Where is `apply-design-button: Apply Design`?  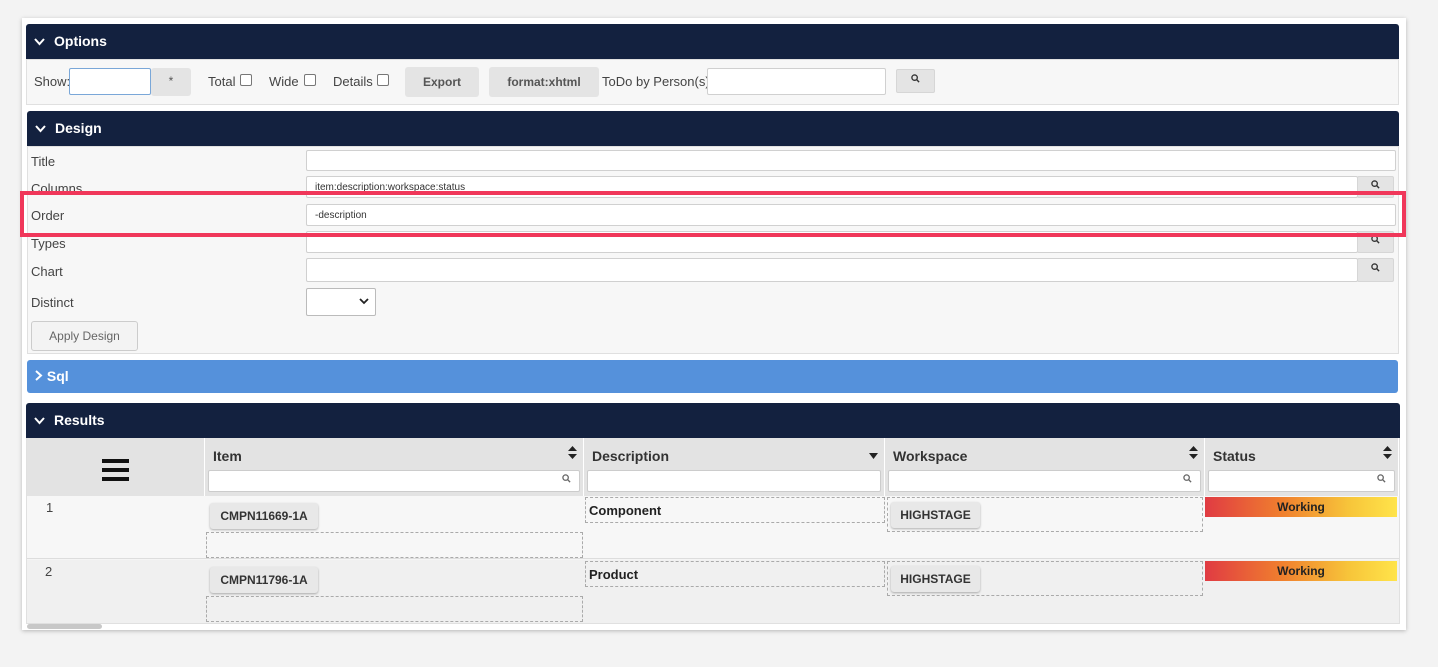 apply-design-button: Apply Design is located at coordinates (84, 336).